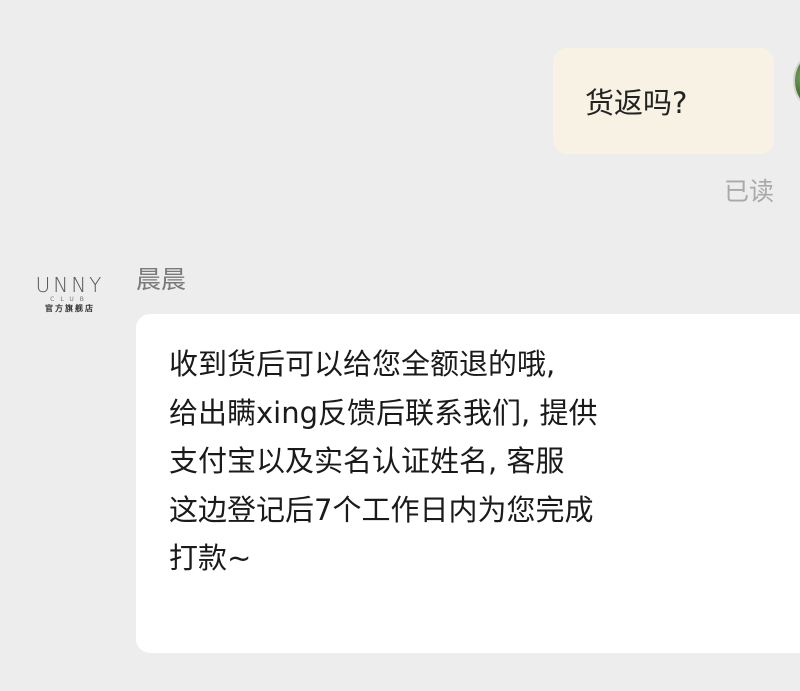 The image size is (800, 691). I want to click on sender-name: 晨晨, so click(161, 279).